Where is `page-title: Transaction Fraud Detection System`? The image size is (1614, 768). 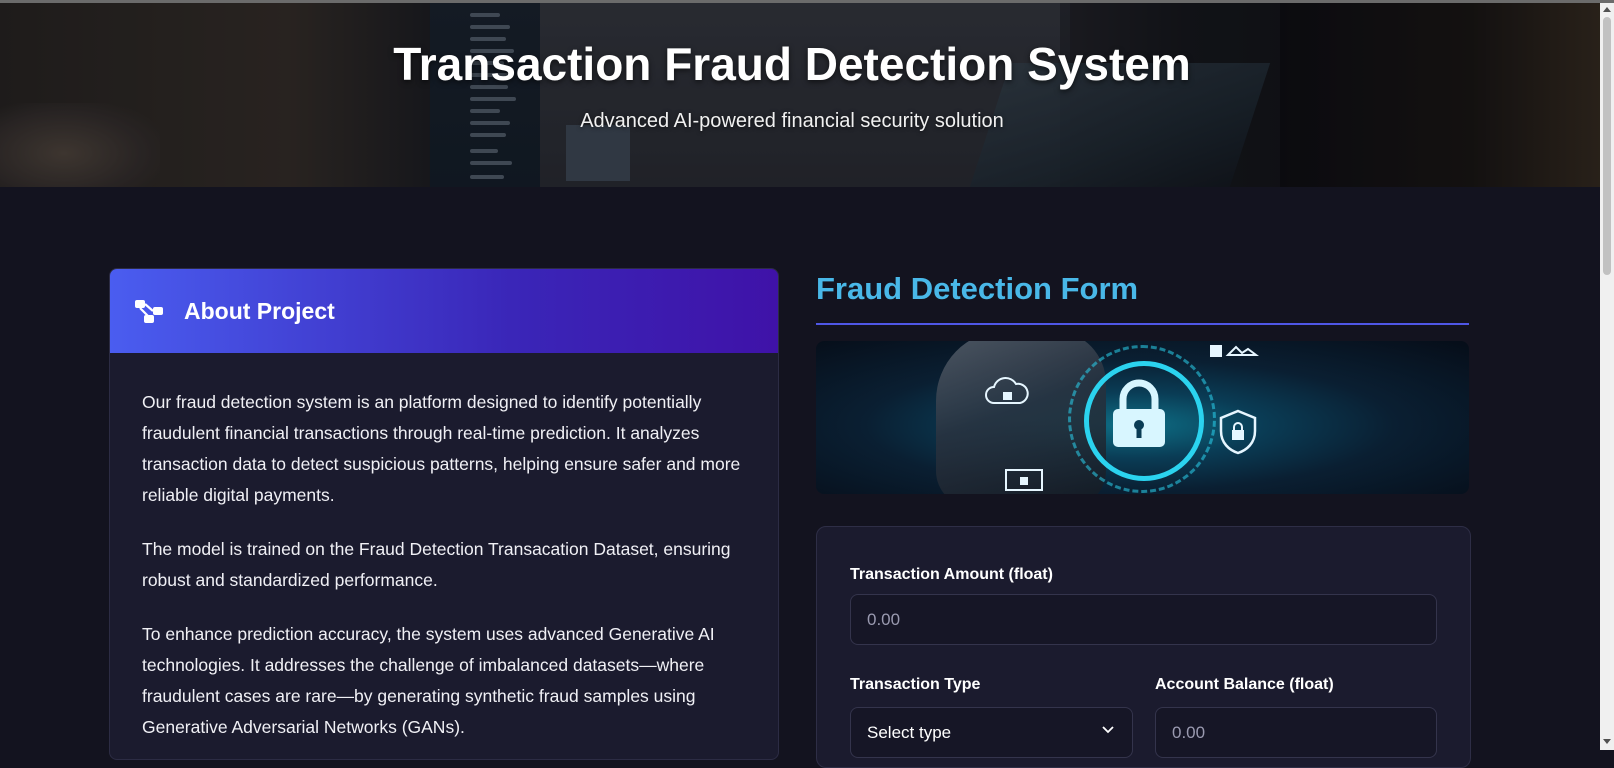
page-title: Transaction Fraud Detection System is located at coordinates (792, 64).